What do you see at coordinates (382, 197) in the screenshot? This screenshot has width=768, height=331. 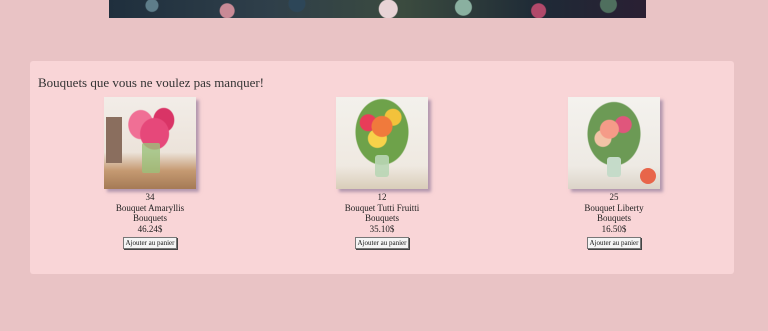 I see `product-quantity: 12` at bounding box center [382, 197].